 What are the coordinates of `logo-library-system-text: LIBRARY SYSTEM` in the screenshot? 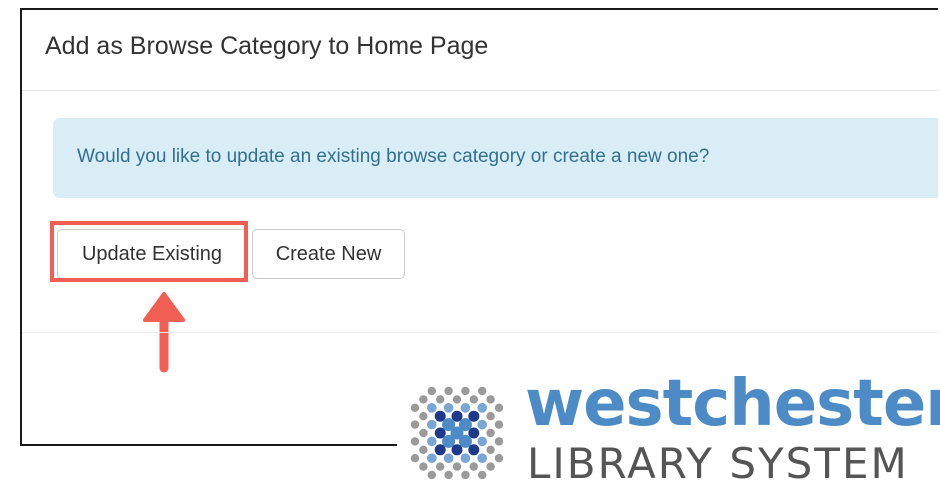 It's located at (718, 463).